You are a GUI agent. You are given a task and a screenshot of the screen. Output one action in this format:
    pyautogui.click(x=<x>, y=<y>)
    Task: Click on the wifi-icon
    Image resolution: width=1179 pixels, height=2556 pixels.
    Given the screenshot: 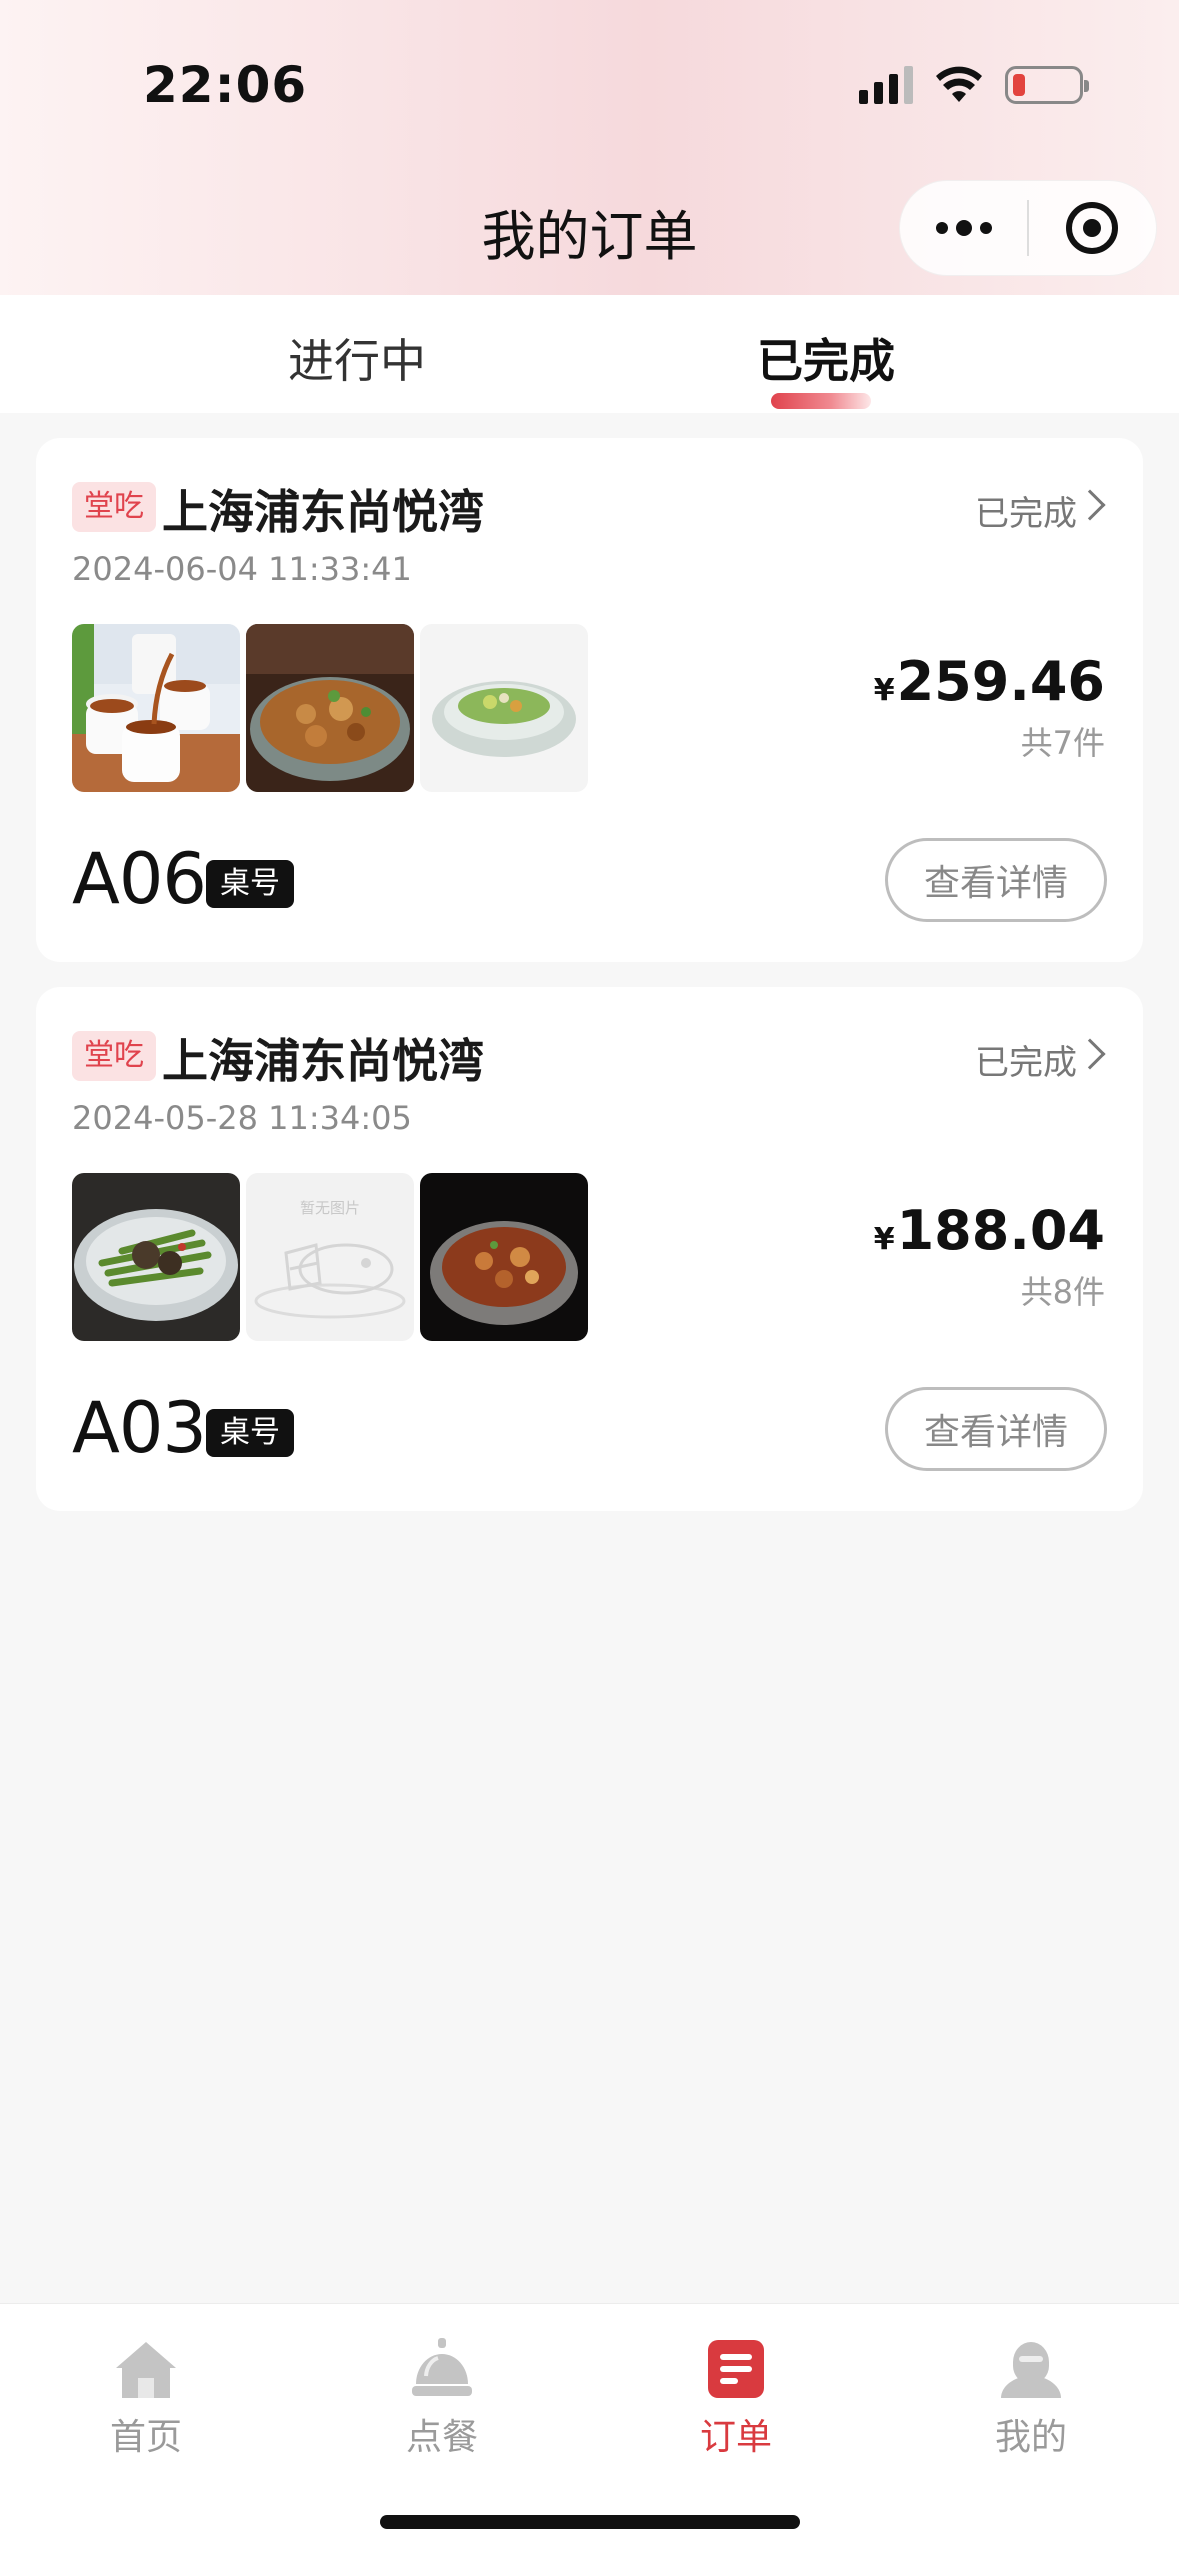 What is the action you would take?
    pyautogui.click(x=959, y=84)
    